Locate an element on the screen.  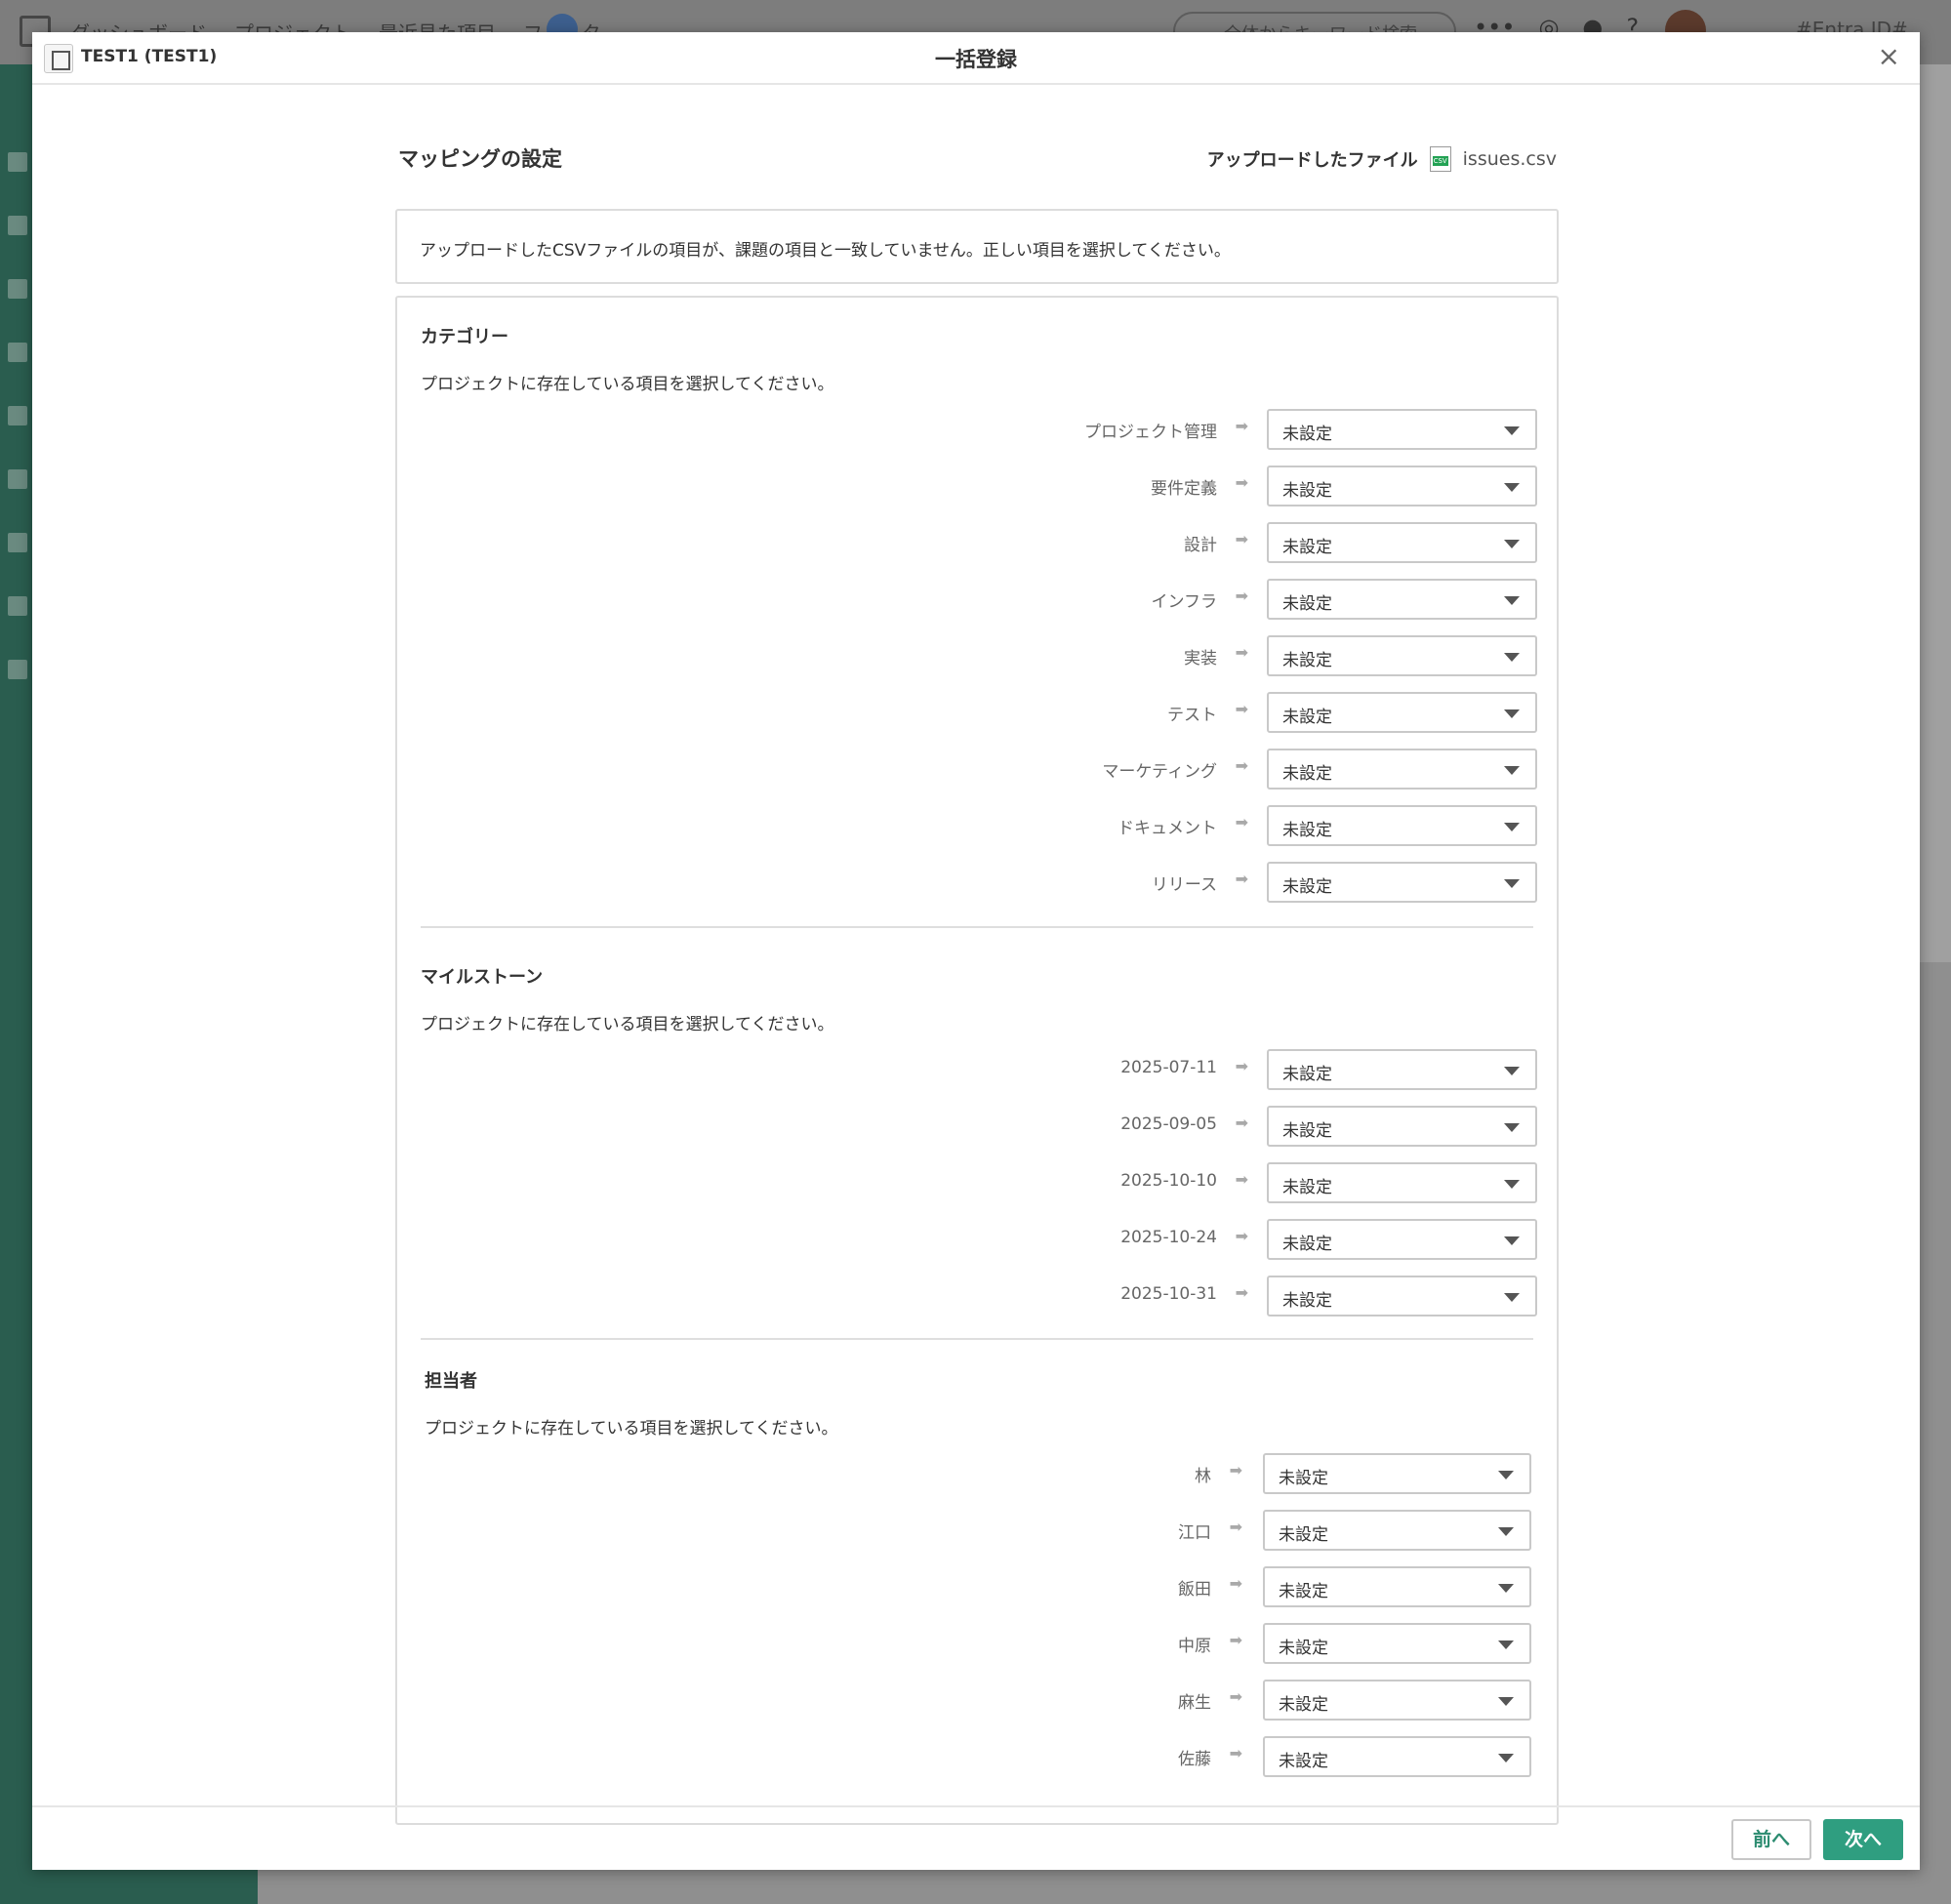
source-item-label: 佐藤 is located at coordinates (1194, 1759).